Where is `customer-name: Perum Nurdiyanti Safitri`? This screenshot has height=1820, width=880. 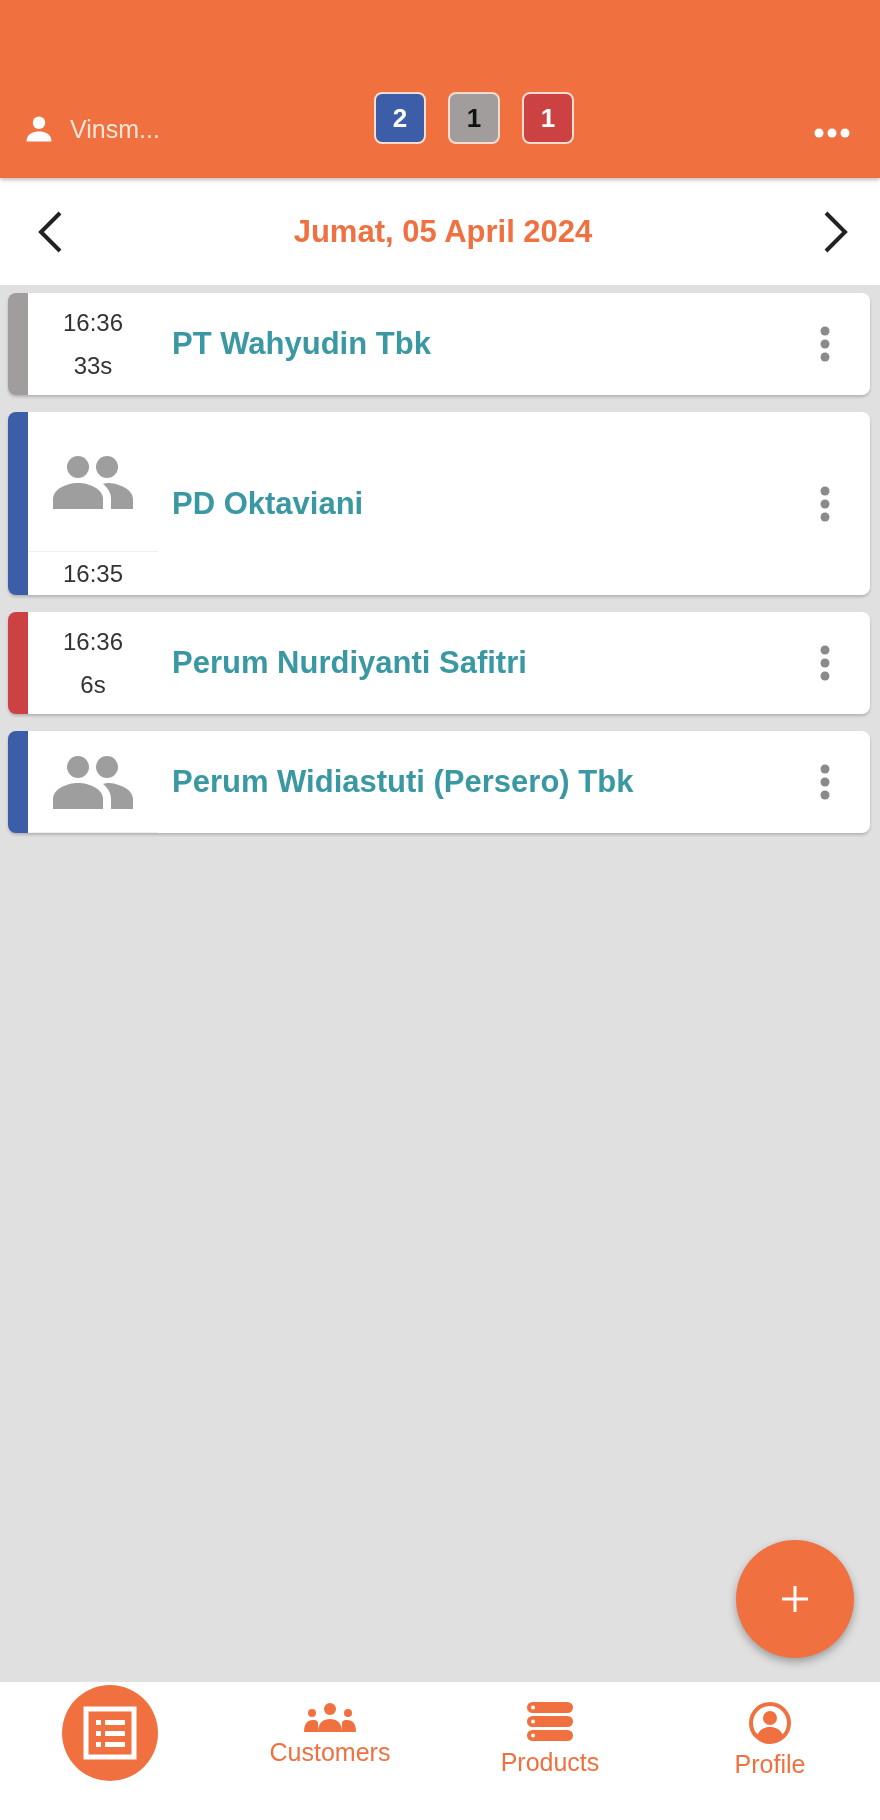
customer-name: Perum Nurdiyanti Safitri is located at coordinates (349, 663).